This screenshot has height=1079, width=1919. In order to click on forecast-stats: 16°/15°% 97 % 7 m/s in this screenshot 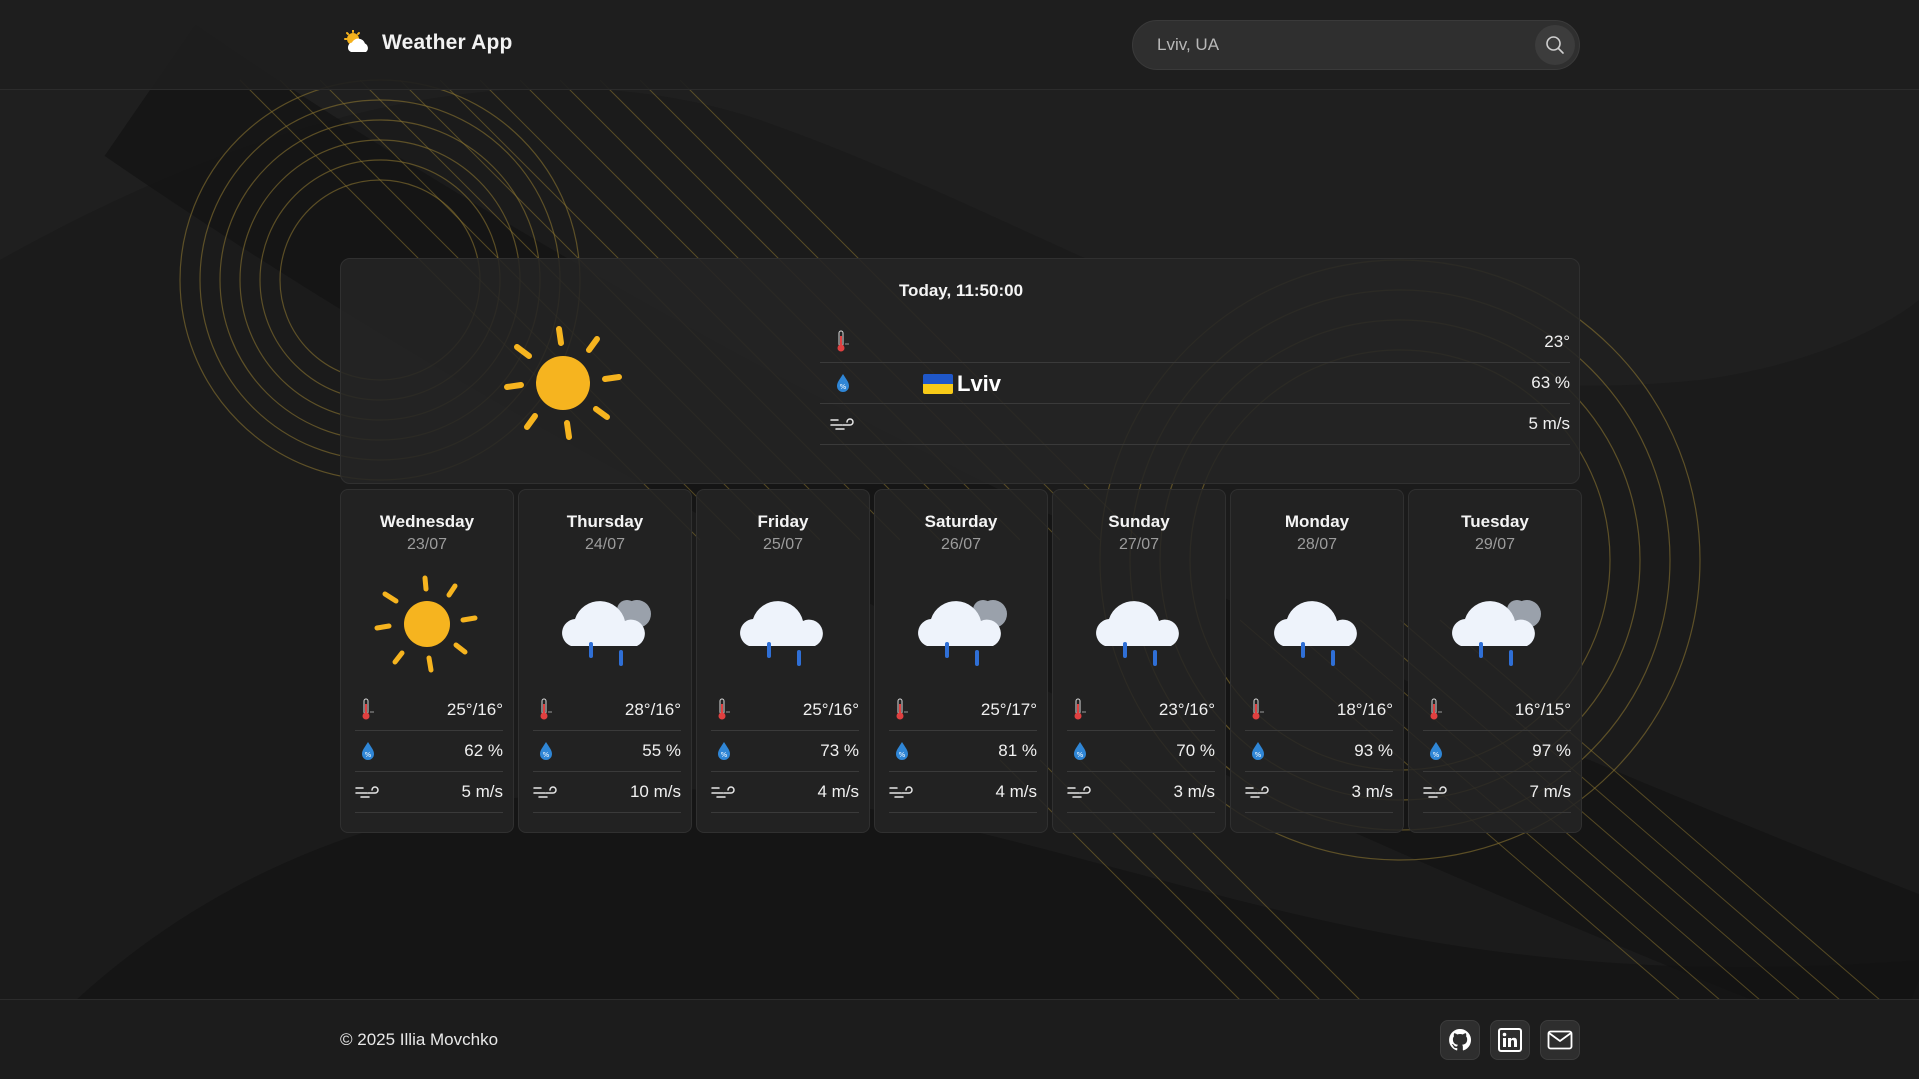, I will do `click(1497, 751)`.